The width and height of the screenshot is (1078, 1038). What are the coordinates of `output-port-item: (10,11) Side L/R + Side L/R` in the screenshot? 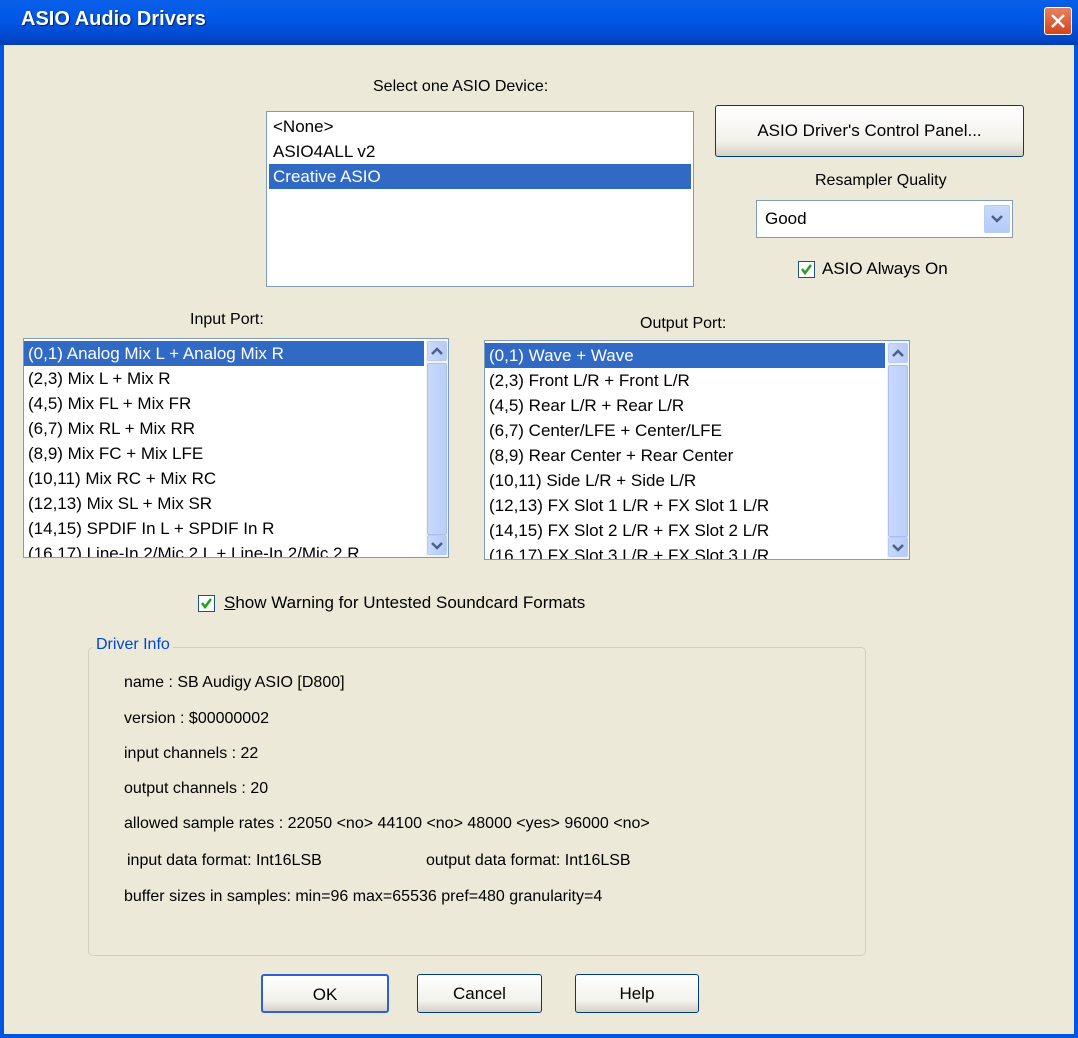 It's located at (697, 480).